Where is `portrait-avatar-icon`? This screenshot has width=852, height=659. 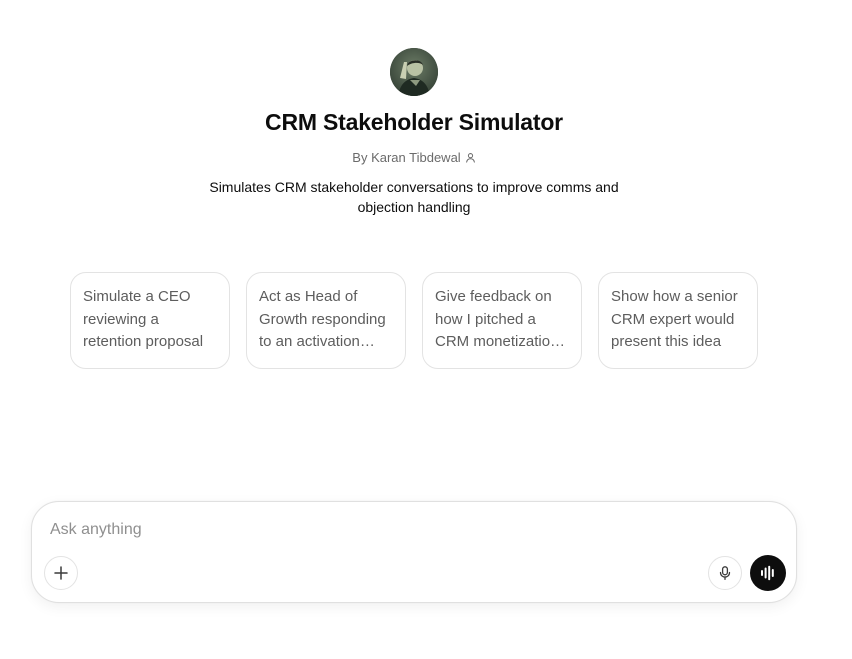
portrait-avatar-icon is located at coordinates (414, 72).